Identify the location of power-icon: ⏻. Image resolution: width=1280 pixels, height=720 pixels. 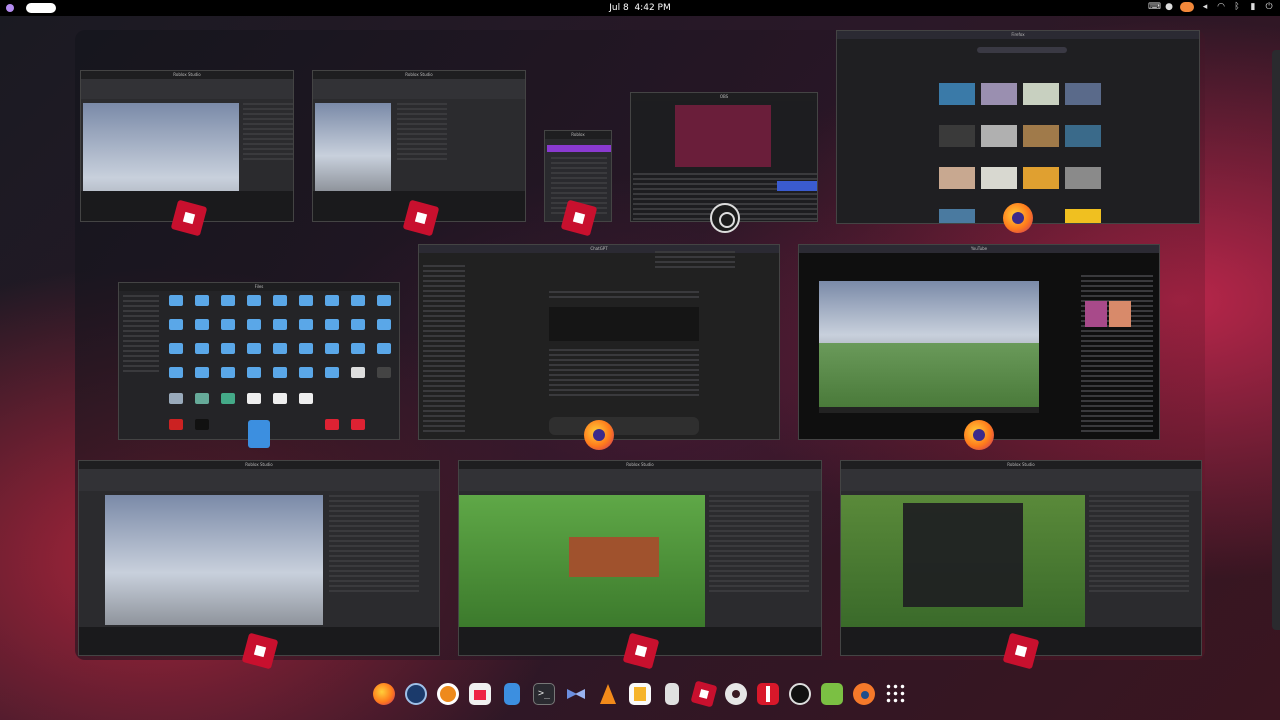
(1269, 7).